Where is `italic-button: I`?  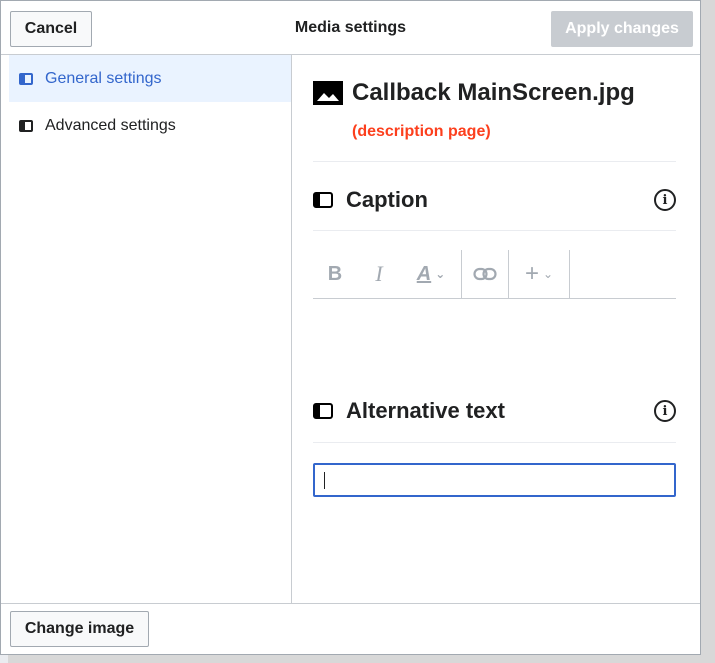 italic-button: I is located at coordinates (379, 274).